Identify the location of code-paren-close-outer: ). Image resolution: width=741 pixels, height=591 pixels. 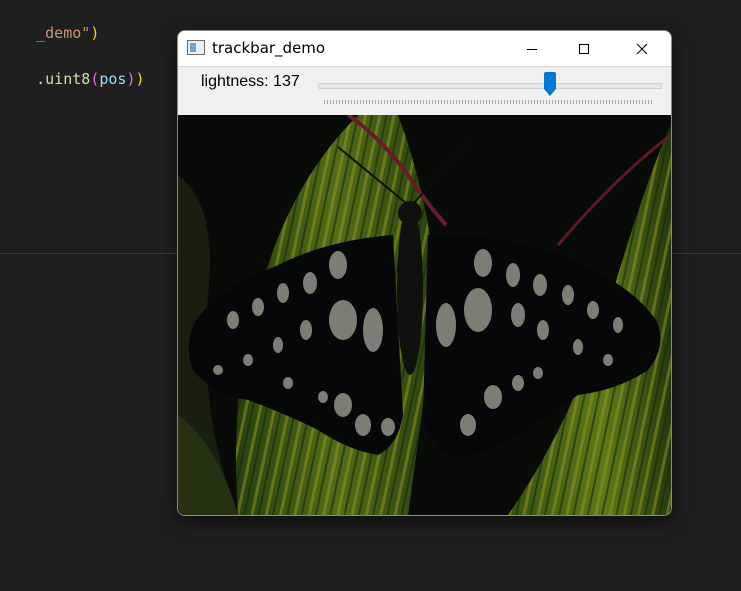
(140, 79).